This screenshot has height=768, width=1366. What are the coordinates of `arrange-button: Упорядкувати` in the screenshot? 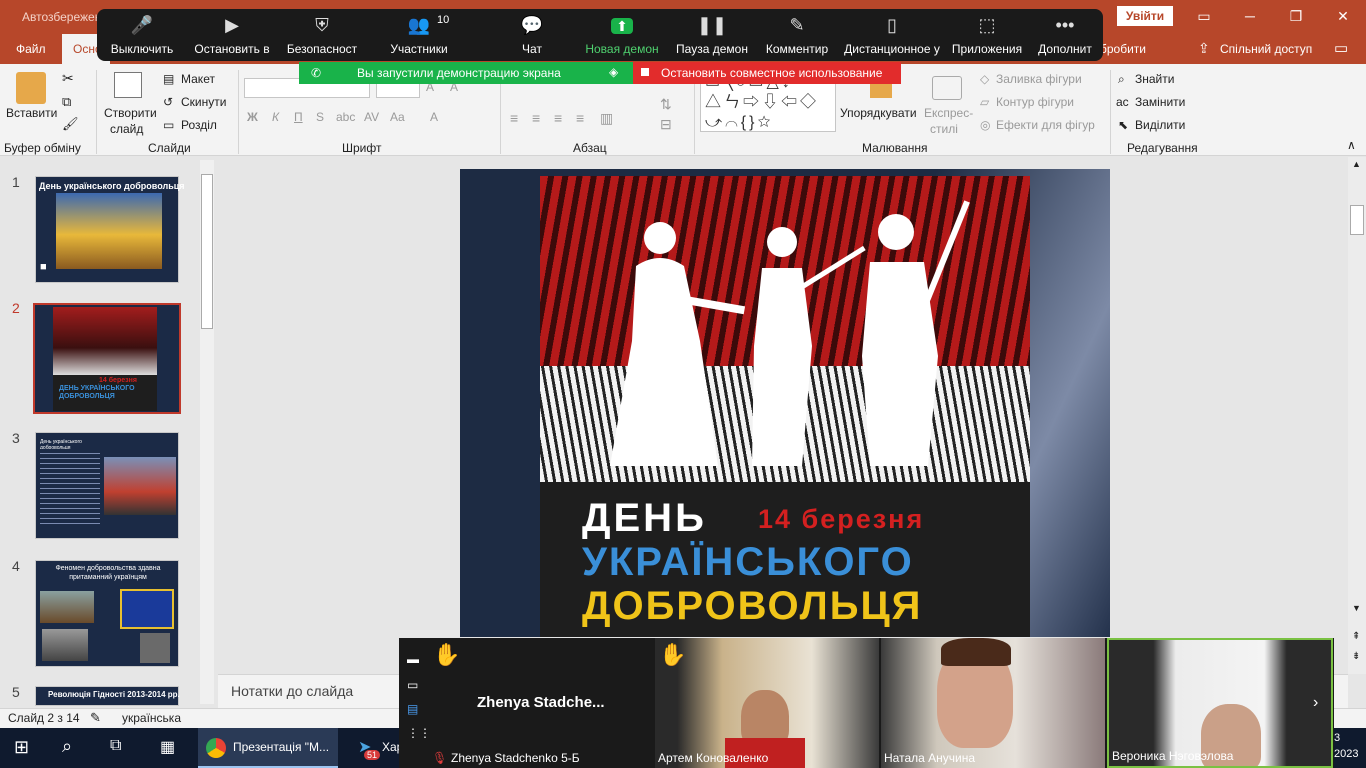 It's located at (878, 113).